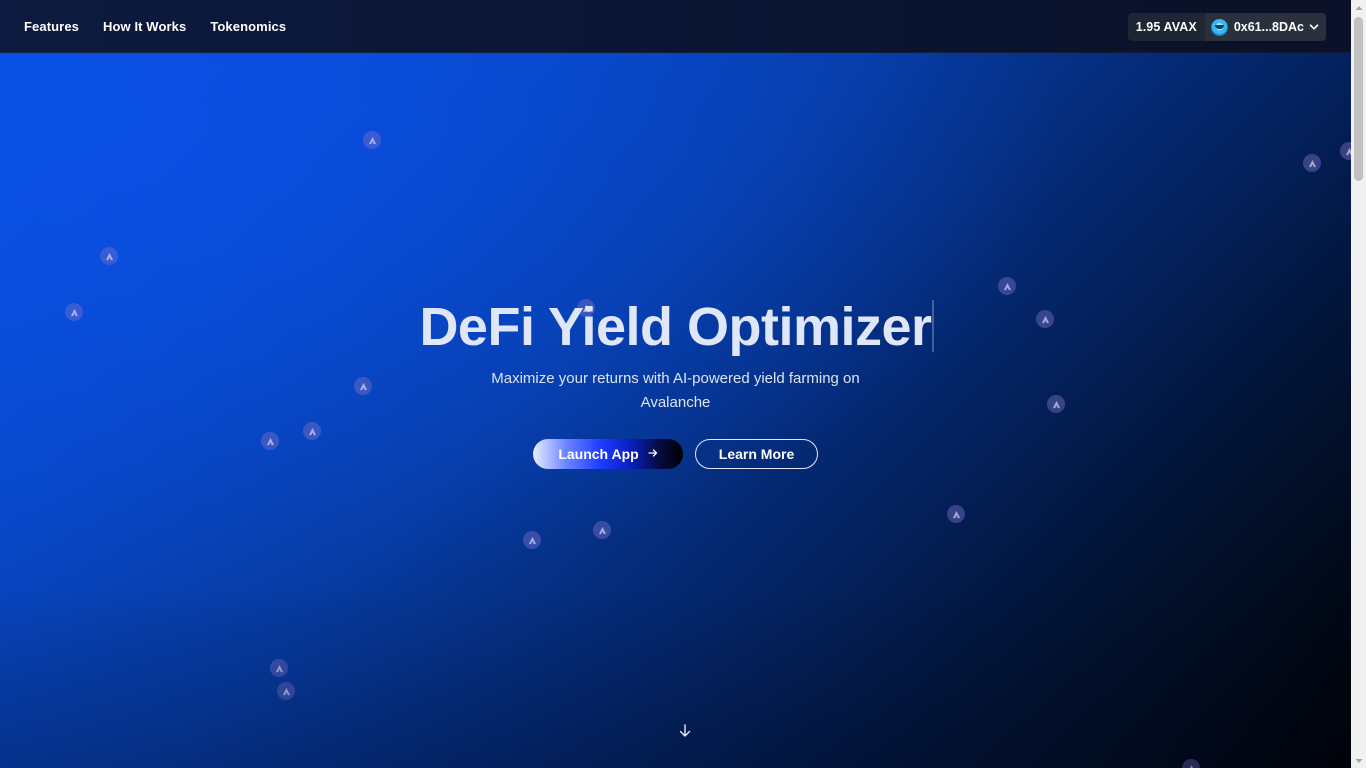 Image resolution: width=1366 pixels, height=768 pixels. I want to click on wallet-address: 0x61...8DAc, so click(1268, 27).